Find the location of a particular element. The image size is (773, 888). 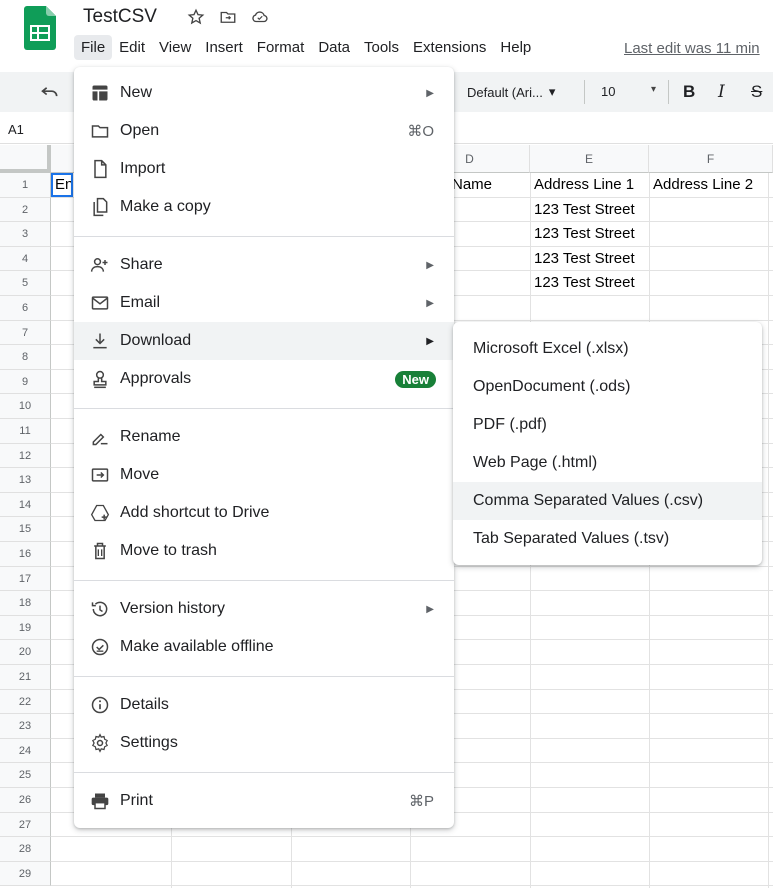

menu-format: Format is located at coordinates (281, 47).